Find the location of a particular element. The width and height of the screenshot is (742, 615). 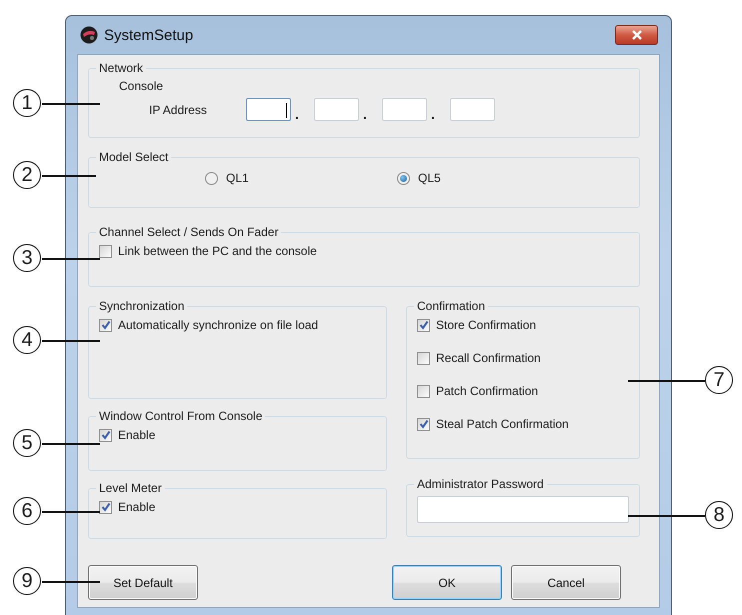

callout-number: 2 is located at coordinates (27, 175).